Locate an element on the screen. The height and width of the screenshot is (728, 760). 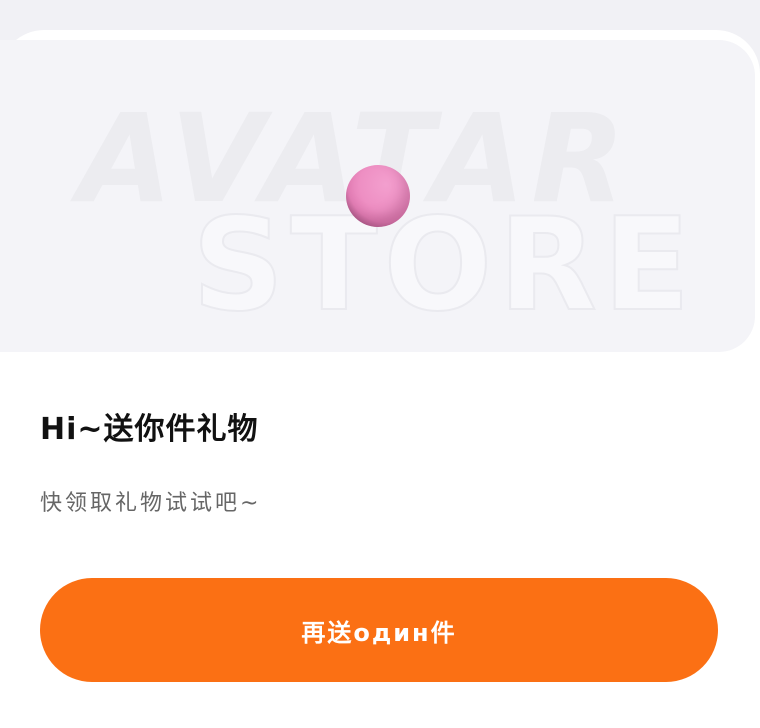
pink-ball-icon is located at coordinates (378, 196).